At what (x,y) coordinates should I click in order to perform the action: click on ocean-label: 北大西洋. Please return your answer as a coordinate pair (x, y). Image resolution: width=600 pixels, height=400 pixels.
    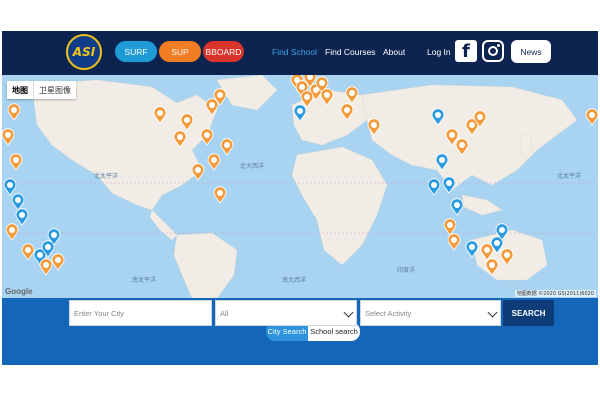
    Looking at the image, I should click on (252, 166).